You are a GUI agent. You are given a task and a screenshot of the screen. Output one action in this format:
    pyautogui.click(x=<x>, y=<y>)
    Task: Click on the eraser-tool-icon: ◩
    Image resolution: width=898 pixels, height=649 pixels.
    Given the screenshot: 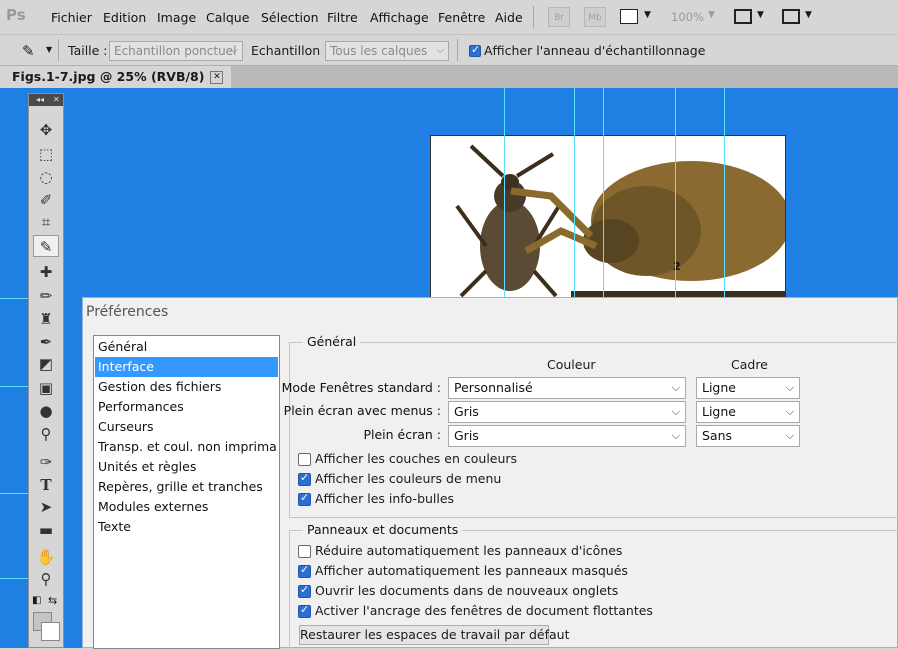 What is the action you would take?
    pyautogui.click(x=46, y=364)
    